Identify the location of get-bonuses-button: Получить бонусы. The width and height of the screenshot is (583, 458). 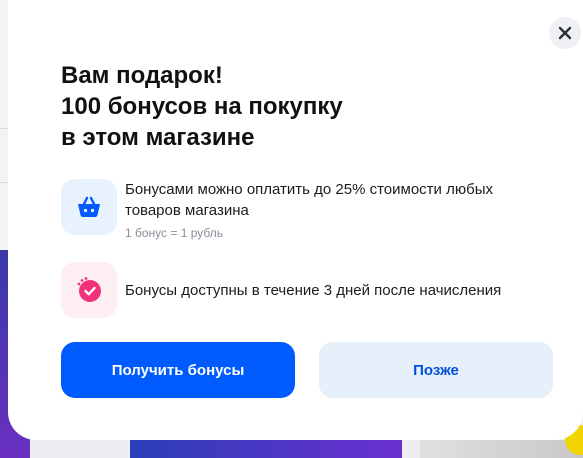
(178, 370).